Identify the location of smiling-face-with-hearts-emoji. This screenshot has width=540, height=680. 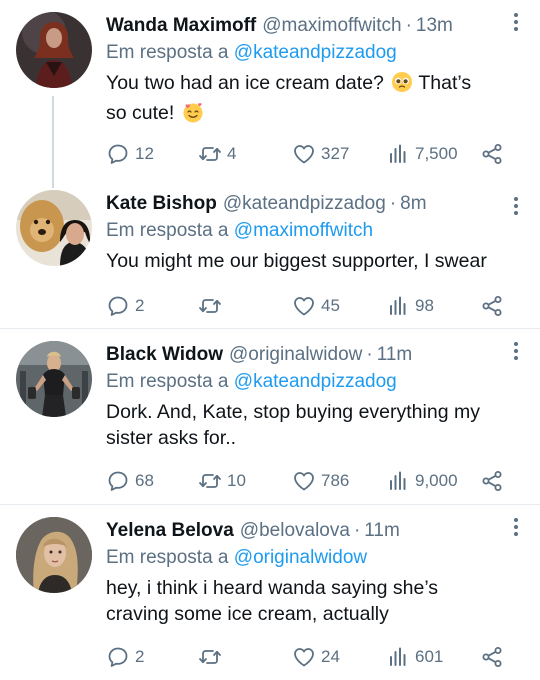
(193, 115).